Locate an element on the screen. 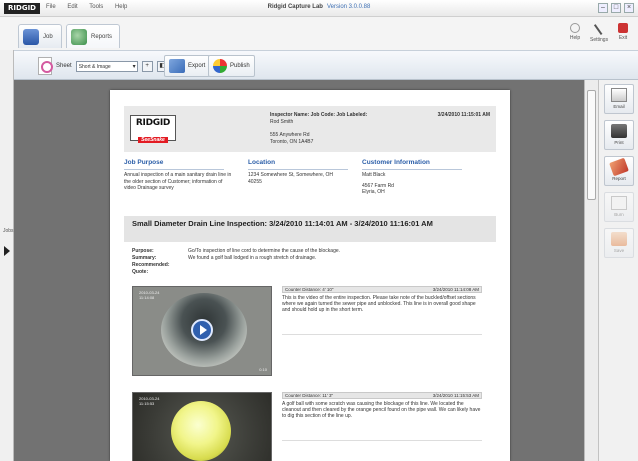  inspector-line: Inspector Name: Job Code: Job Labeled: is located at coordinates (319, 115).